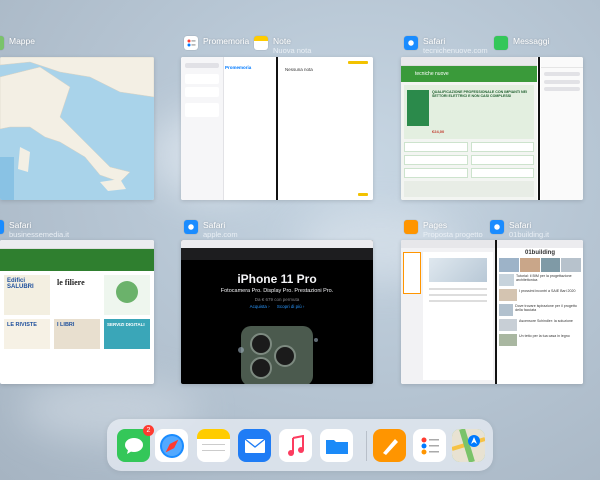 This screenshot has width=600, height=480. I want to click on card-label-safari-building: Safari 01building.it, so click(519, 230).